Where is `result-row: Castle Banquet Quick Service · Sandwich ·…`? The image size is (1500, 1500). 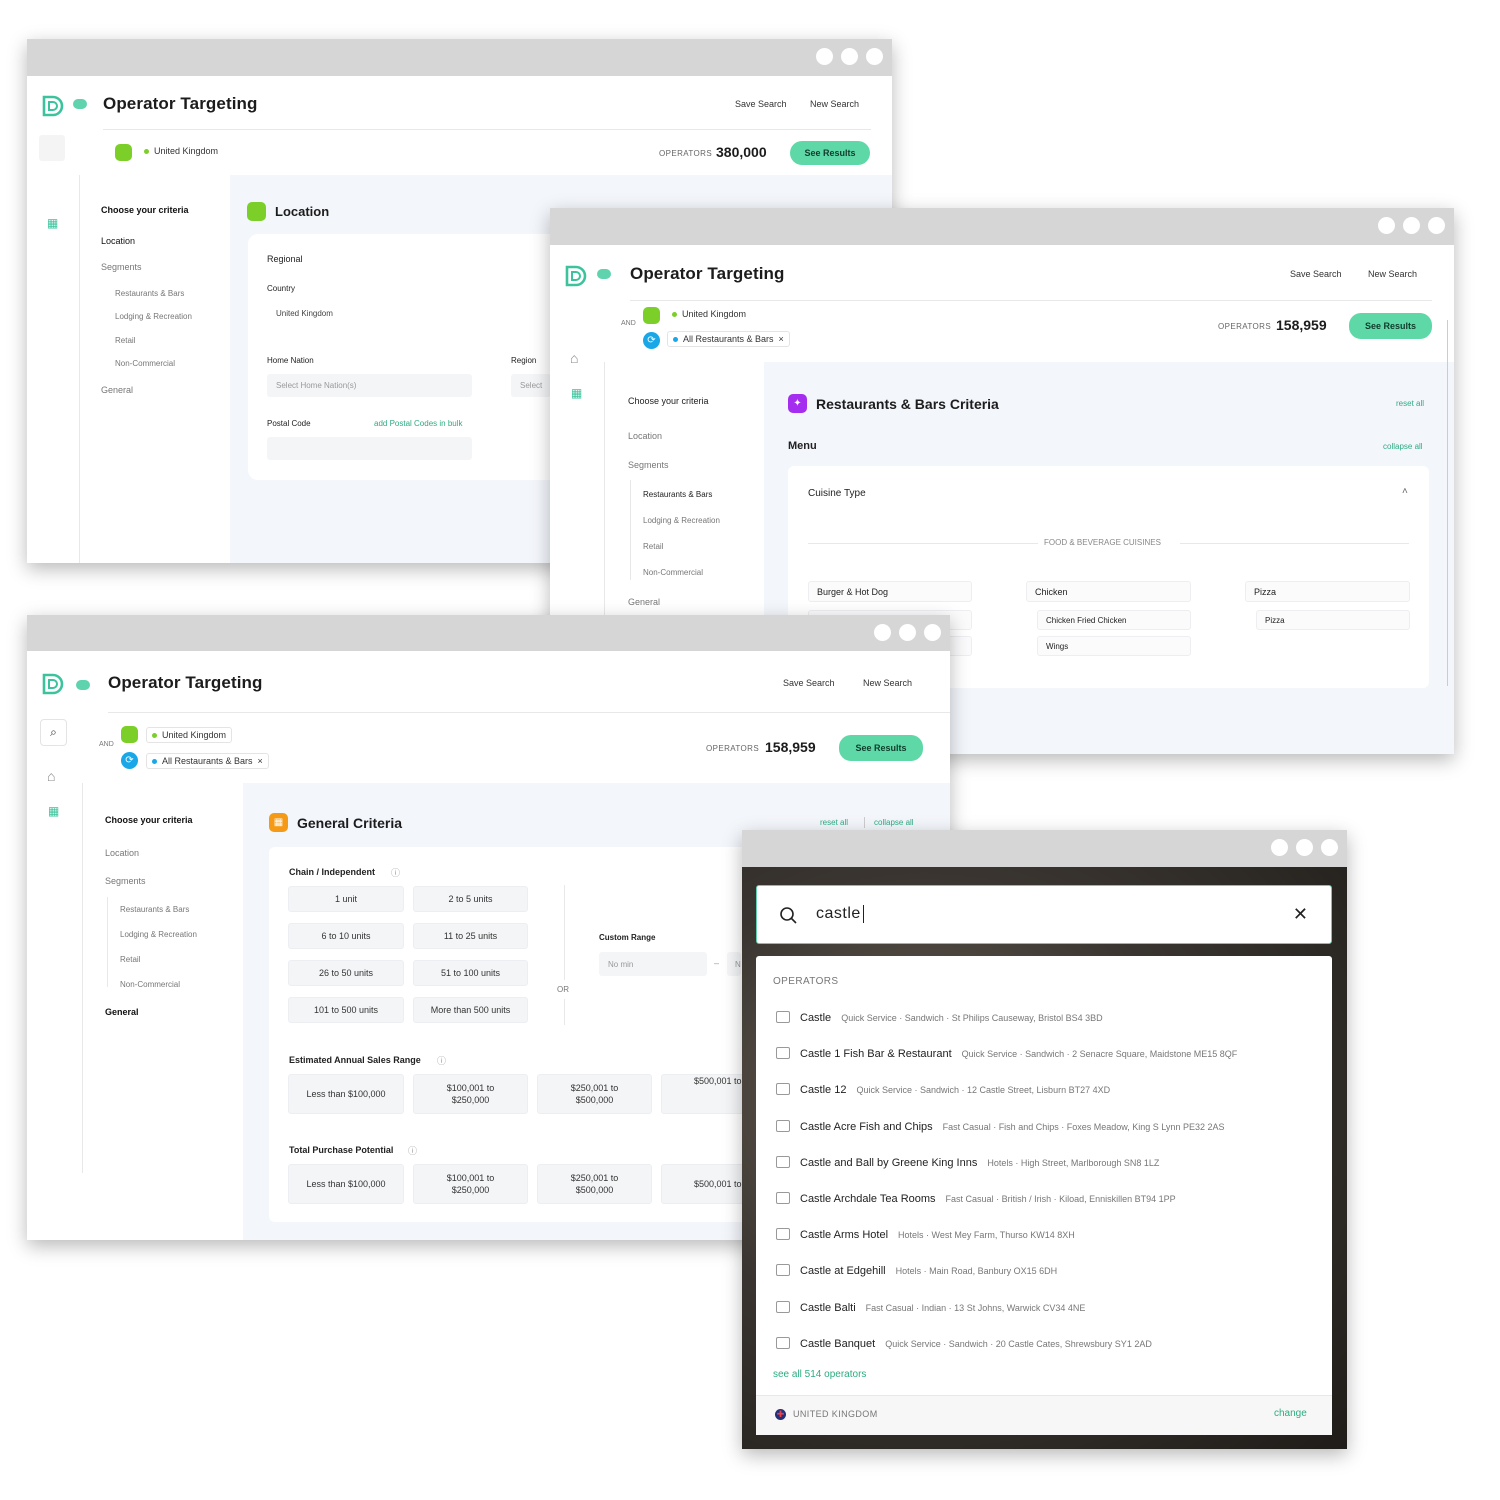 result-row: Castle Banquet Quick Service · Sandwich ·… is located at coordinates (964, 1342).